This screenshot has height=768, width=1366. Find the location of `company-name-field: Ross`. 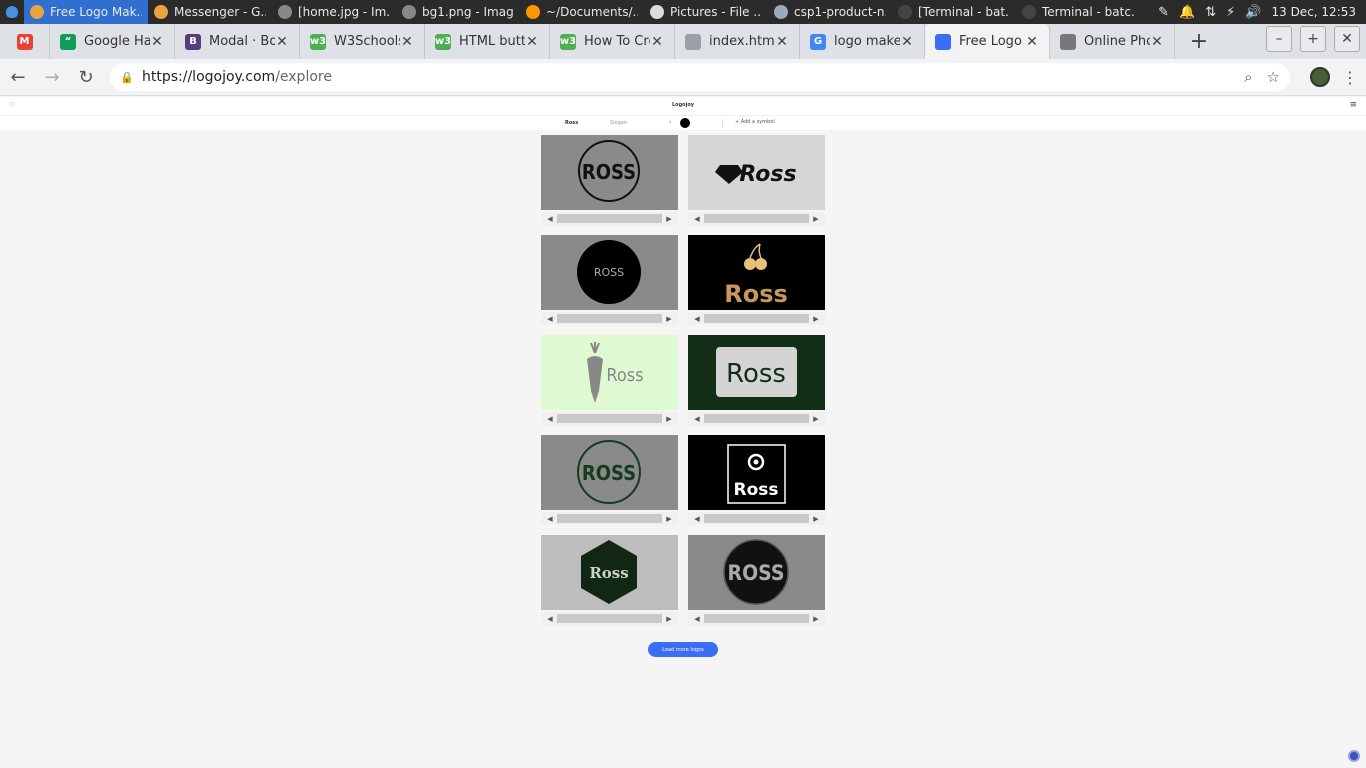

company-name-field: Ross is located at coordinates (571, 123).